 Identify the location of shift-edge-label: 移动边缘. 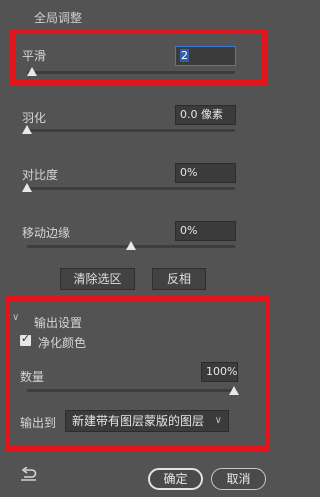
(46, 233).